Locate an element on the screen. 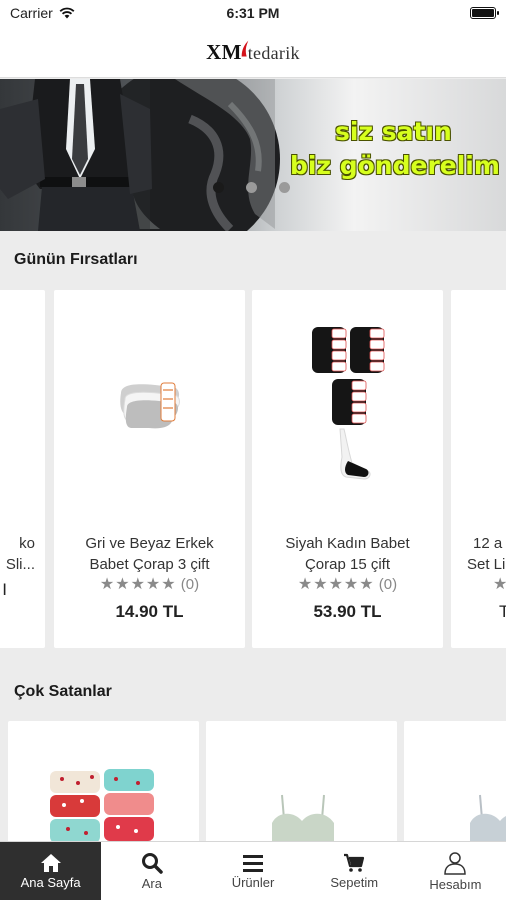  brand-logo: XM tedarik is located at coordinates (253, 52).